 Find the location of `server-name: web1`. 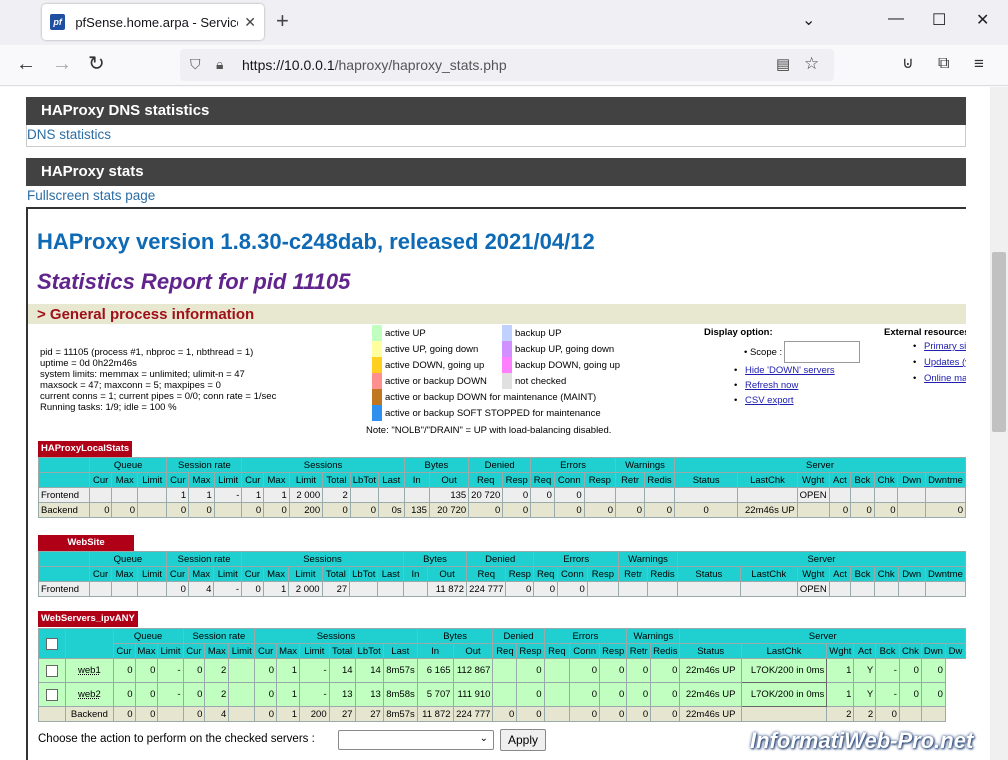

server-name: web1 is located at coordinates (89, 670).